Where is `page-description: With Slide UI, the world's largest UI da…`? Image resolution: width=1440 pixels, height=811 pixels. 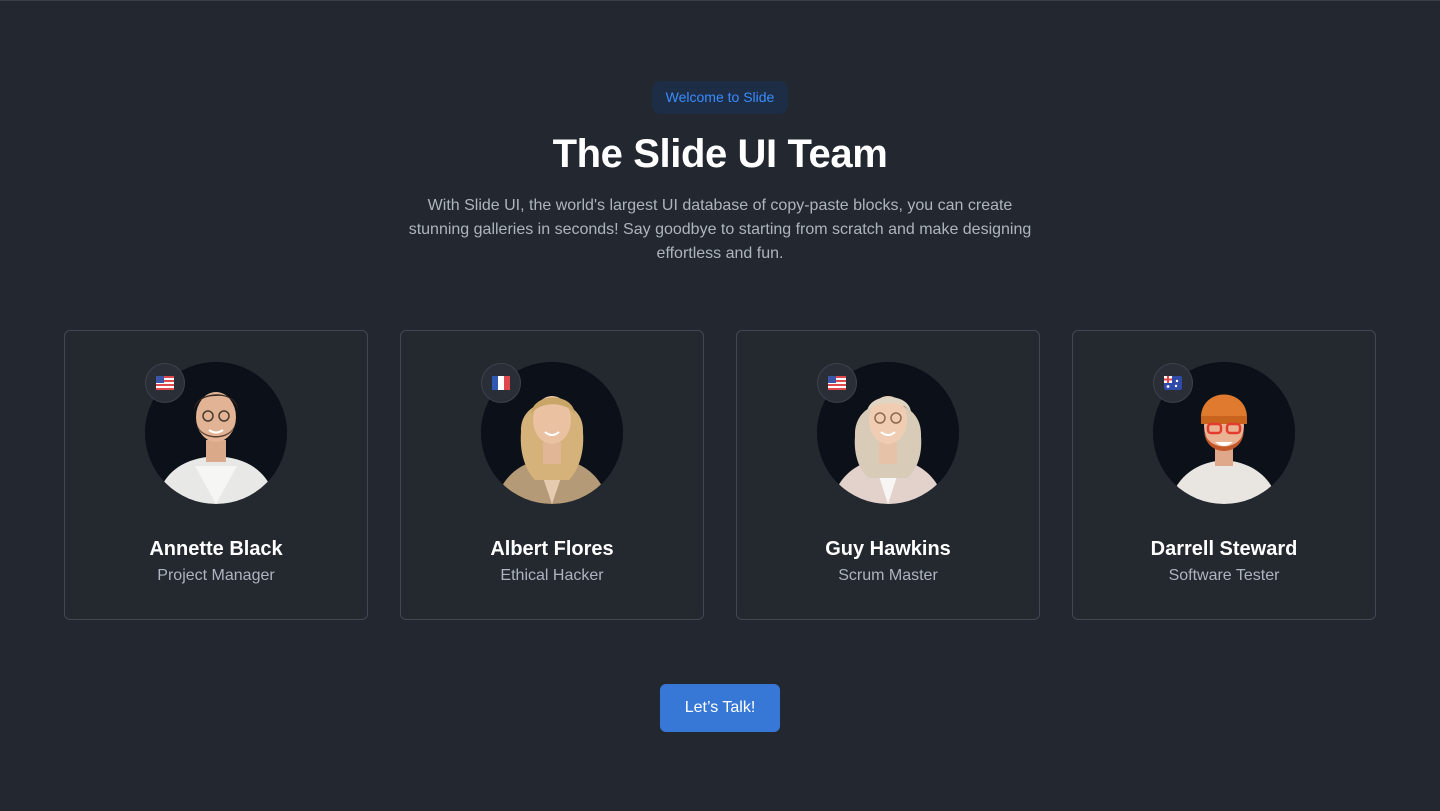
page-description: With Slide UI, the world's largest UI da… is located at coordinates (720, 229).